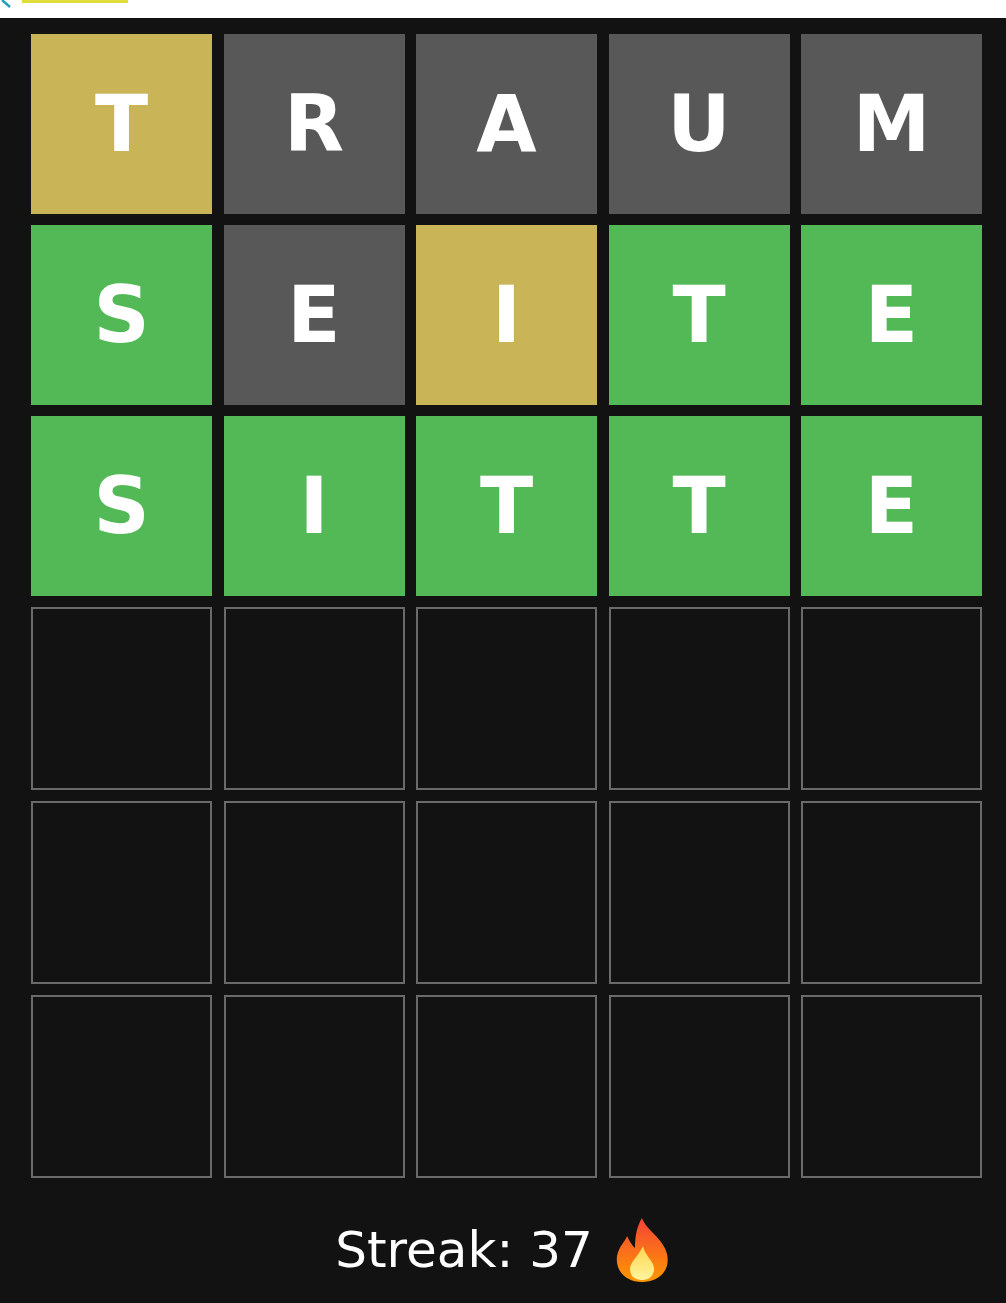 The height and width of the screenshot is (1303, 1006). I want to click on letter-tile: R, so click(314, 124).